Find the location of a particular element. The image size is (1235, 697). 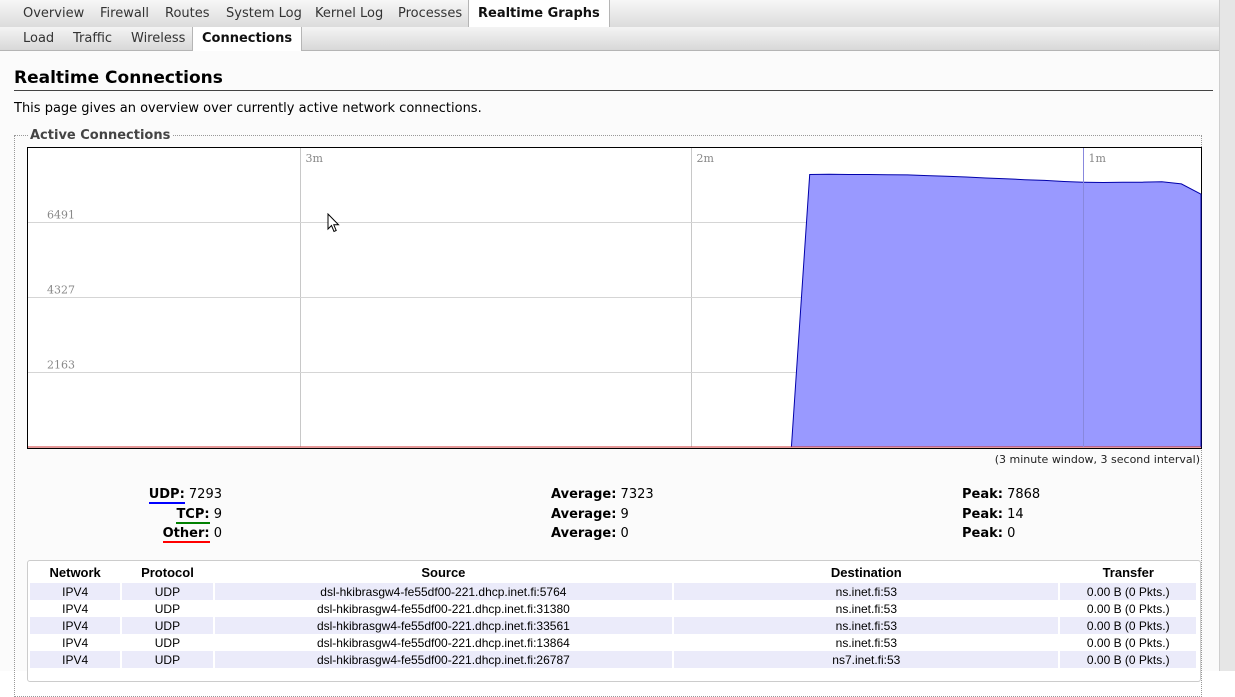

header-network: Network is located at coordinates (75, 572).